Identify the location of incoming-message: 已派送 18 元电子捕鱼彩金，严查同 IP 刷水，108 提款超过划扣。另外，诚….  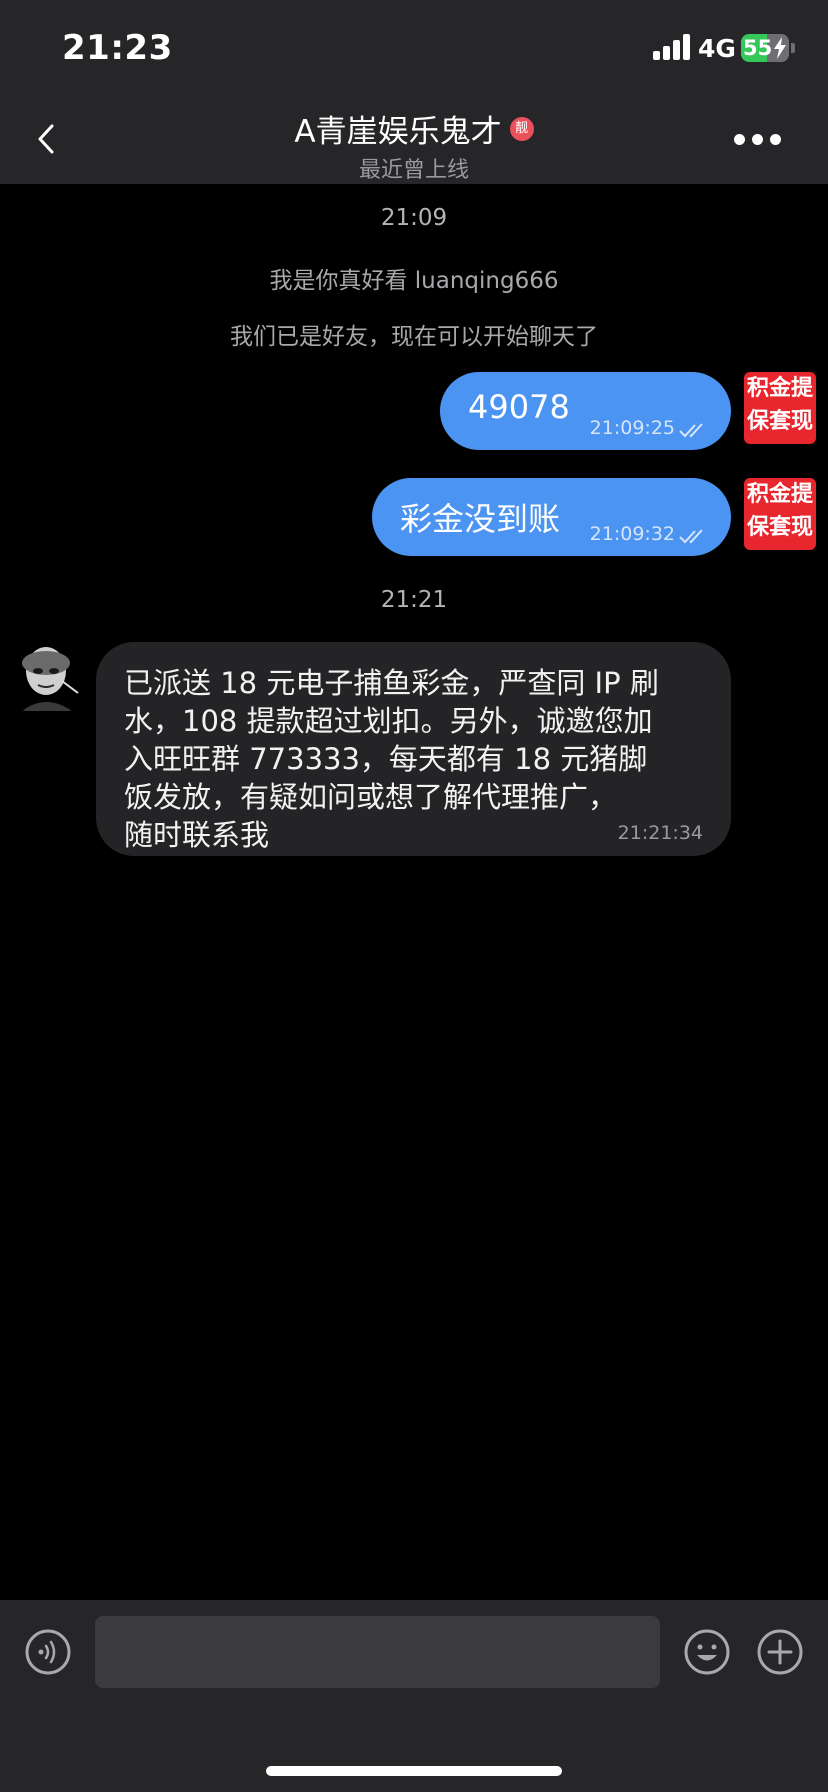
(413, 749).